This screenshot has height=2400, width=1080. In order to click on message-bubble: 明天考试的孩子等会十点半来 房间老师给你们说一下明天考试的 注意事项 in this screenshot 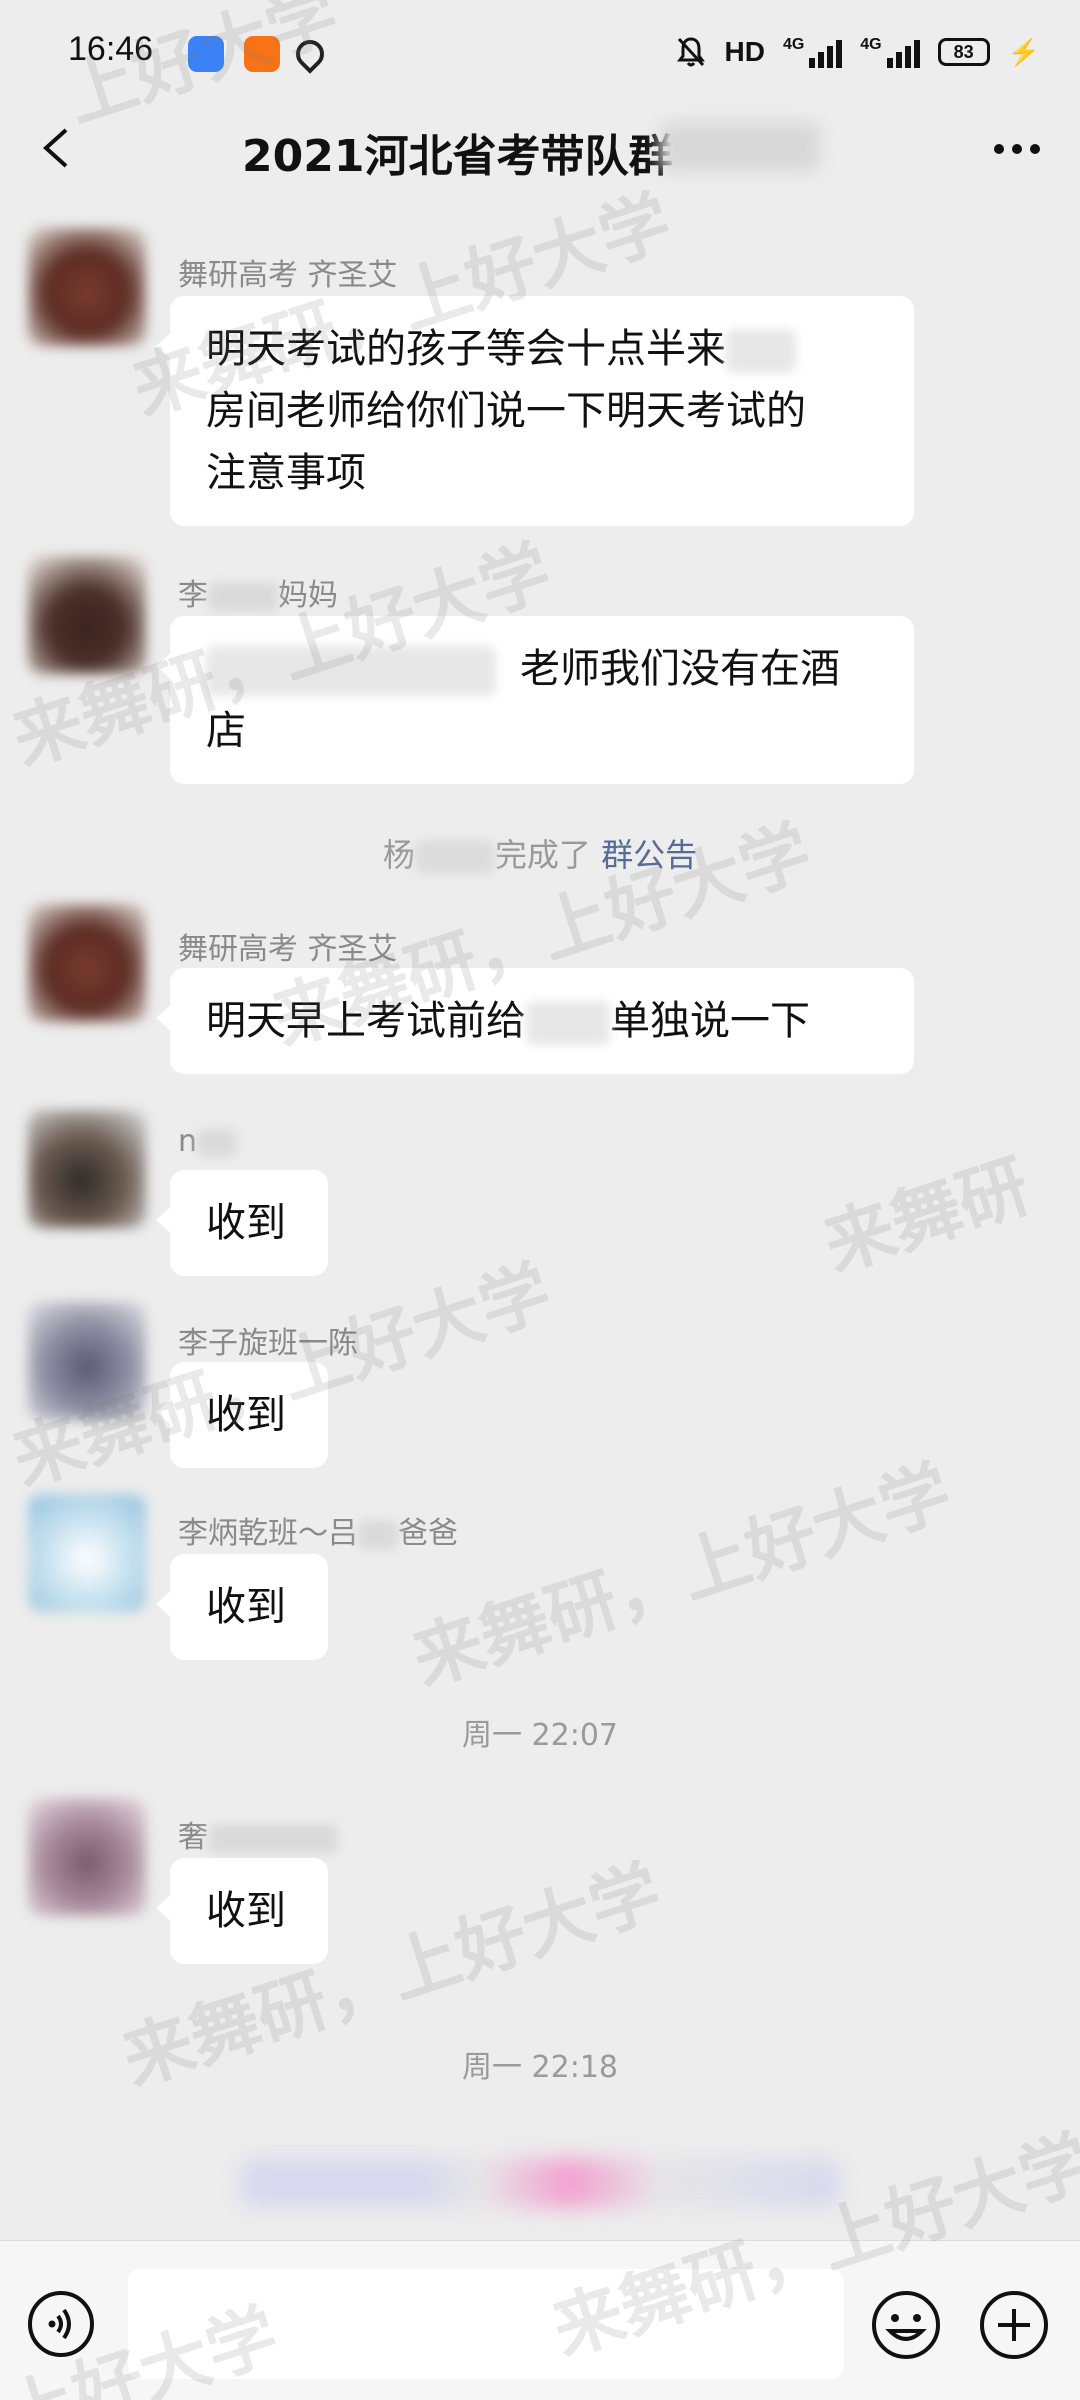, I will do `click(535, 411)`.